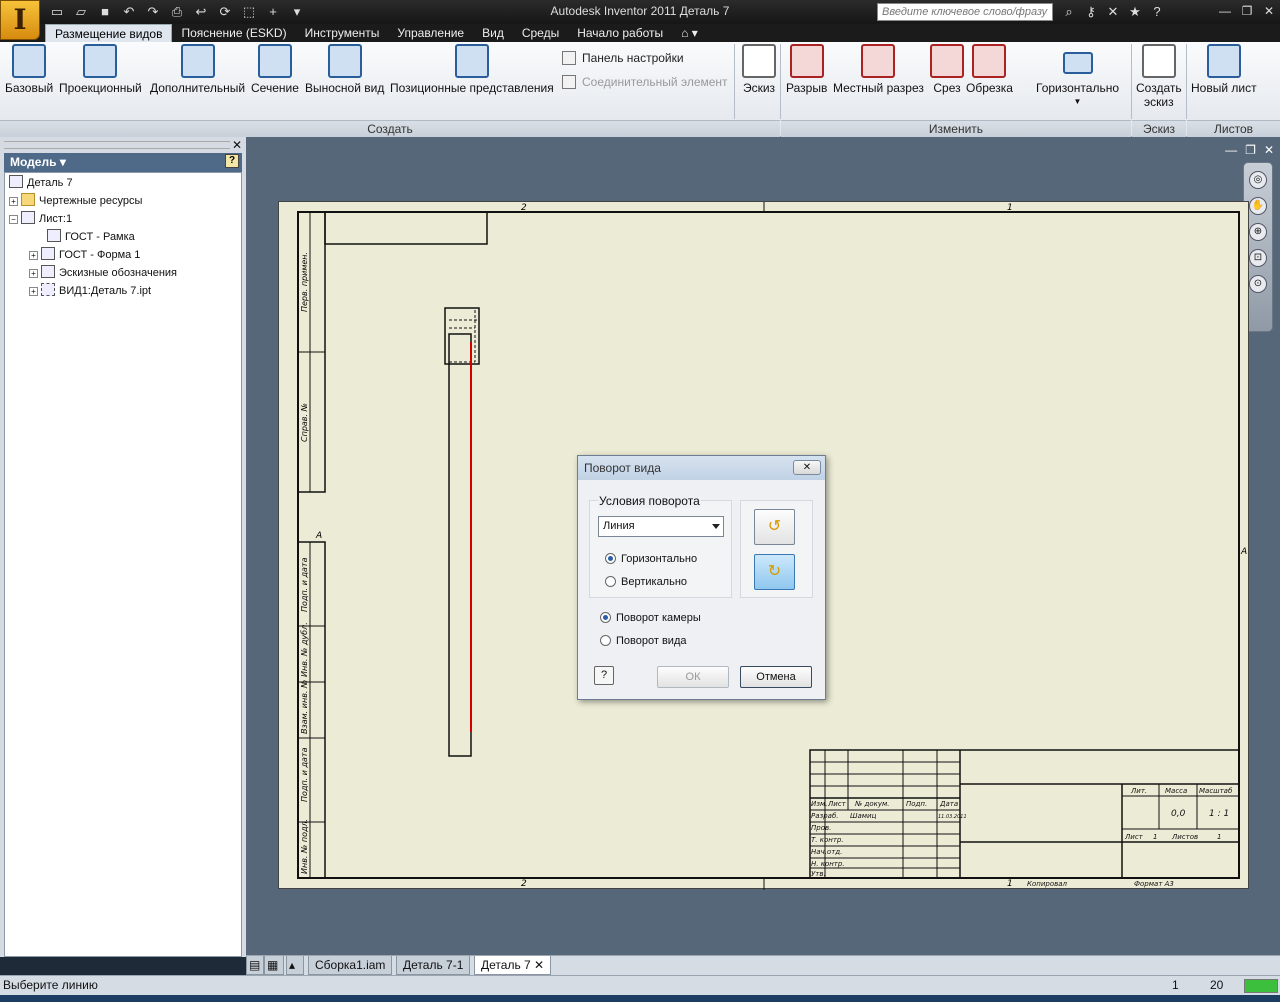  Describe the element at coordinates (91, 237) in the screenshot. I see `tree-item-border: ГОСТ - Рамка` at that location.